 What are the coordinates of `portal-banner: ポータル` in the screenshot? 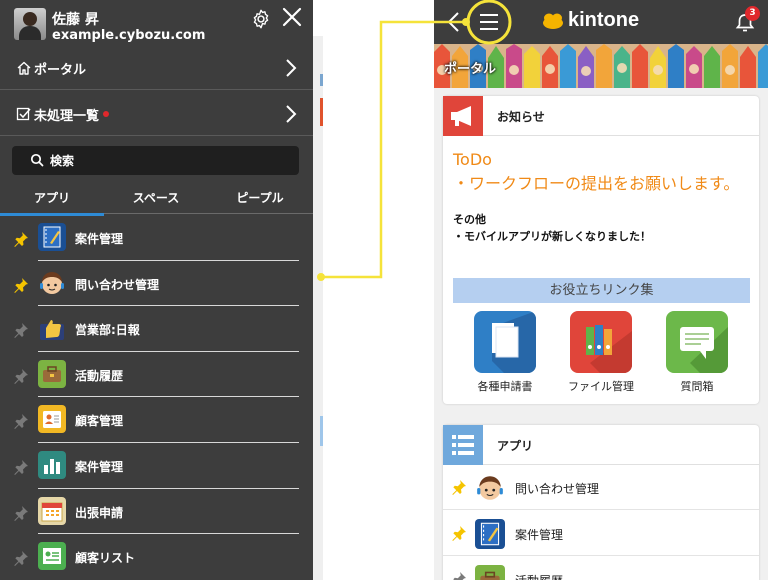 It's located at (601, 66).